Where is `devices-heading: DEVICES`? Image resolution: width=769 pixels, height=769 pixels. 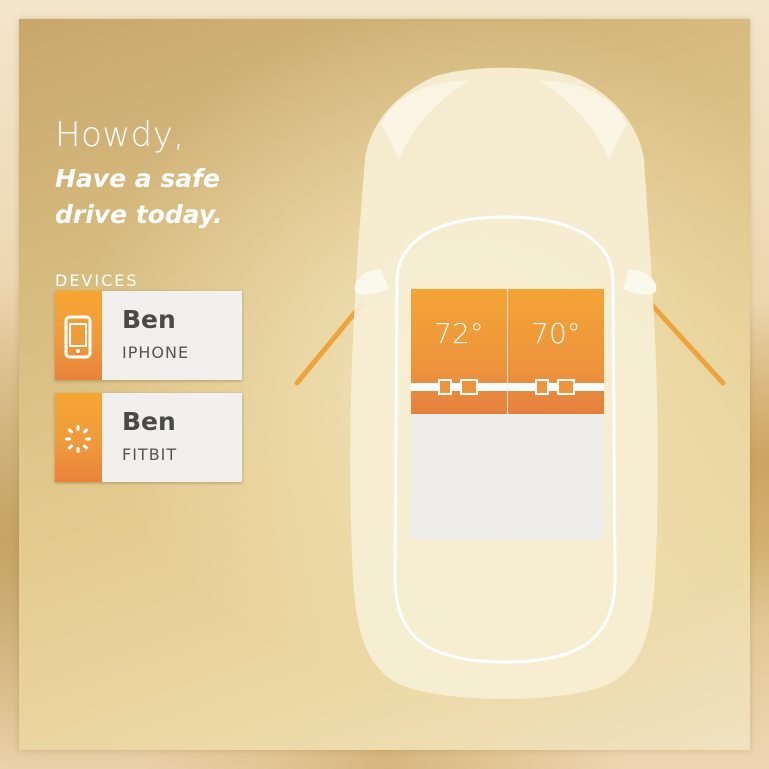
devices-heading: DEVICES is located at coordinates (97, 280).